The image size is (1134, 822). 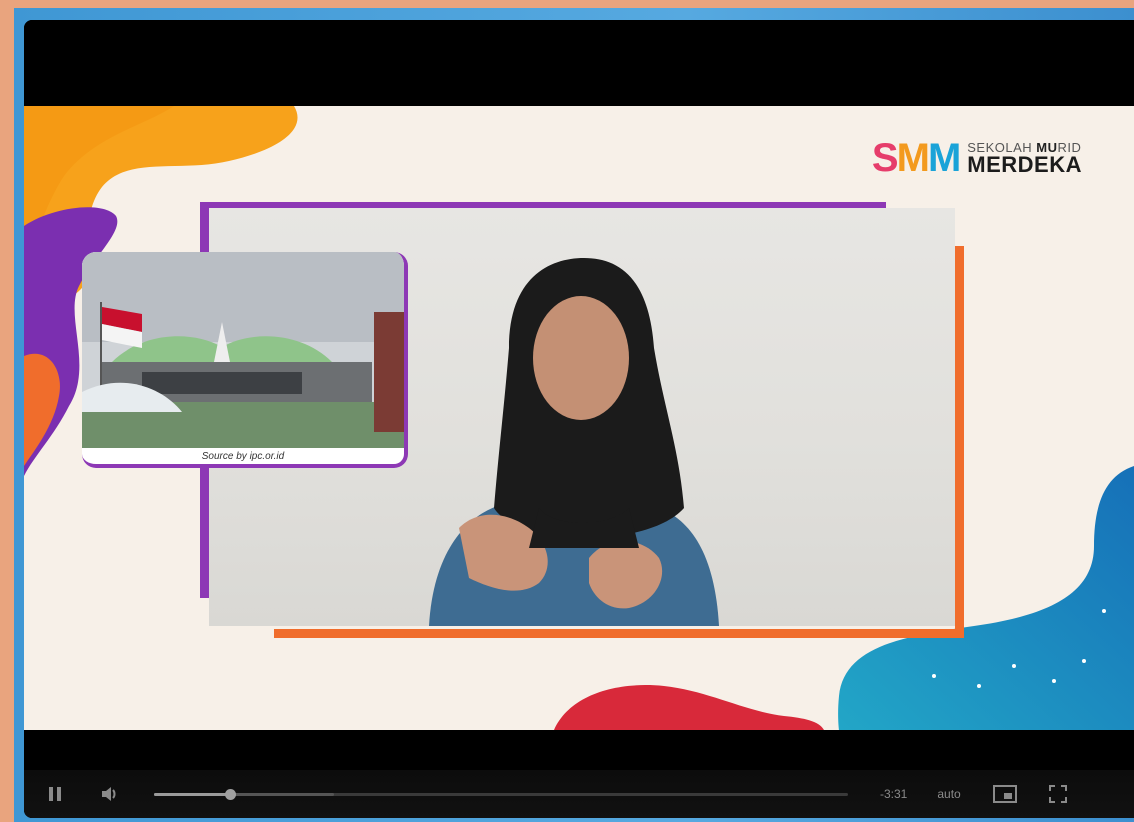 I want to click on progress-bar, so click(x=501, y=794).